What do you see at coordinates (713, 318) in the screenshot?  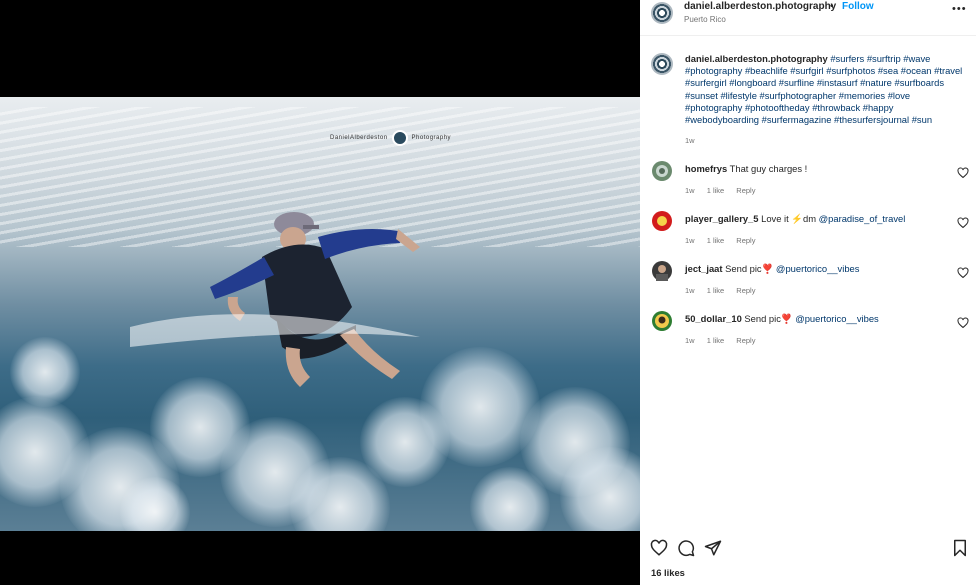 I see `comment-username: 50_dollar_10` at bounding box center [713, 318].